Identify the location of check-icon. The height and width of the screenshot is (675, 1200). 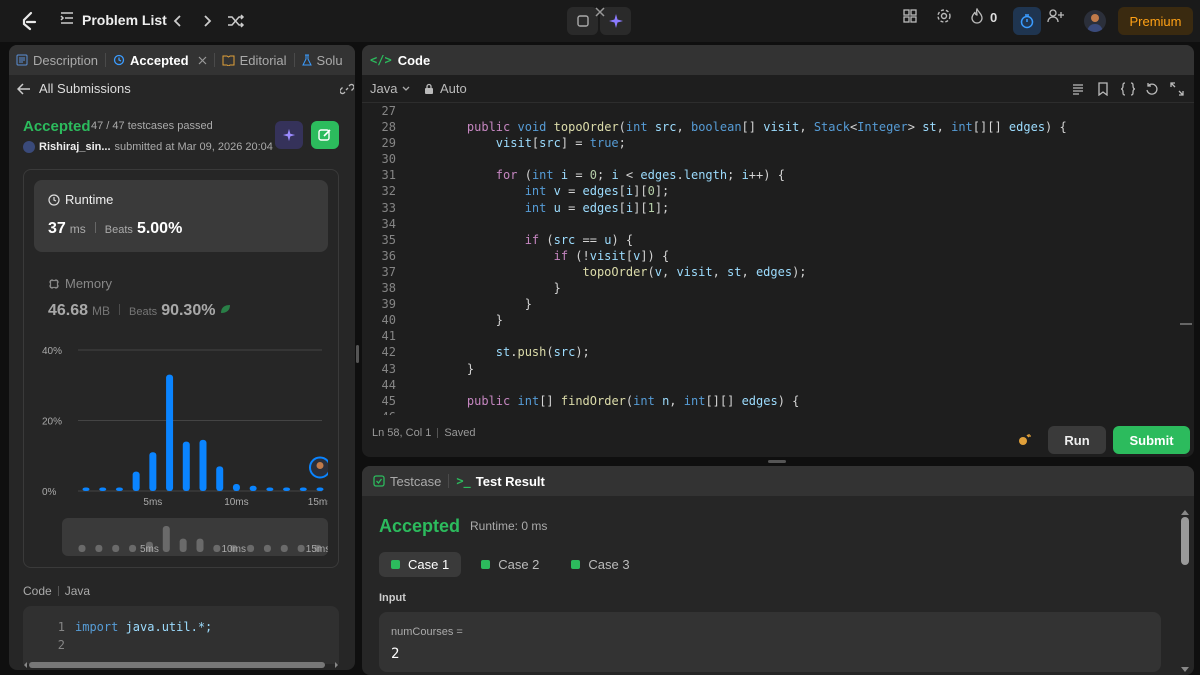
(395, 564).